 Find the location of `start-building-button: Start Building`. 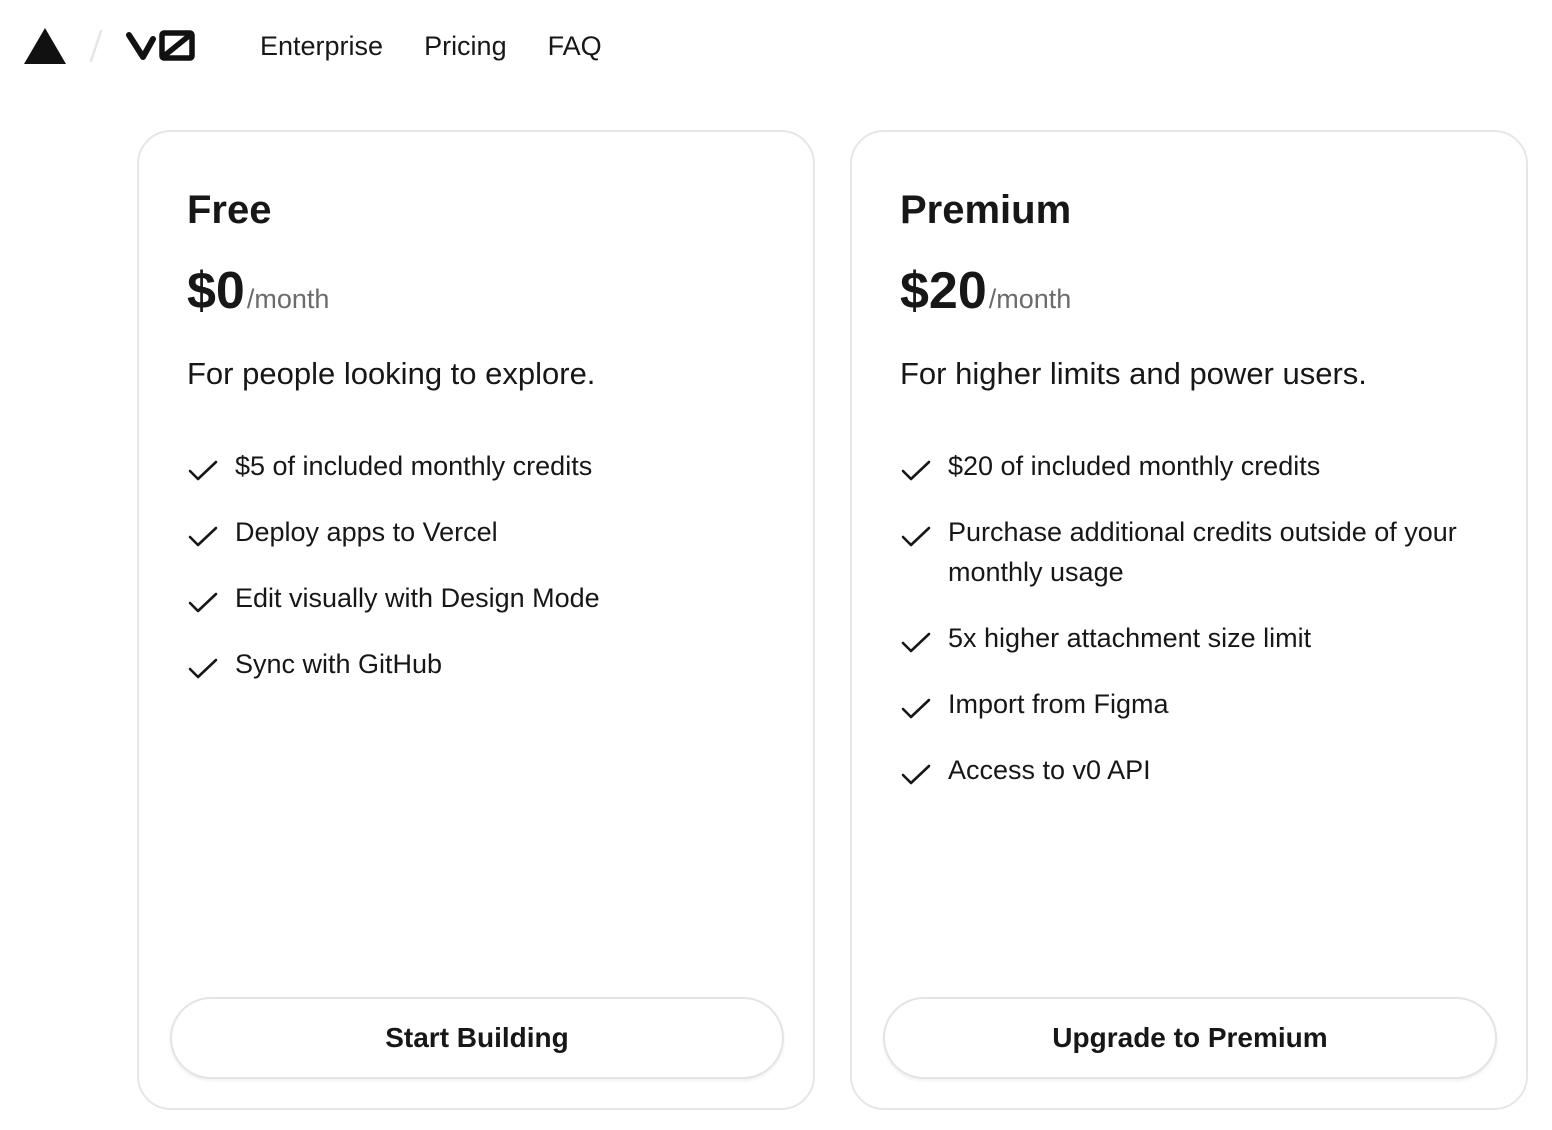

start-building-button: Start Building is located at coordinates (477, 1038).